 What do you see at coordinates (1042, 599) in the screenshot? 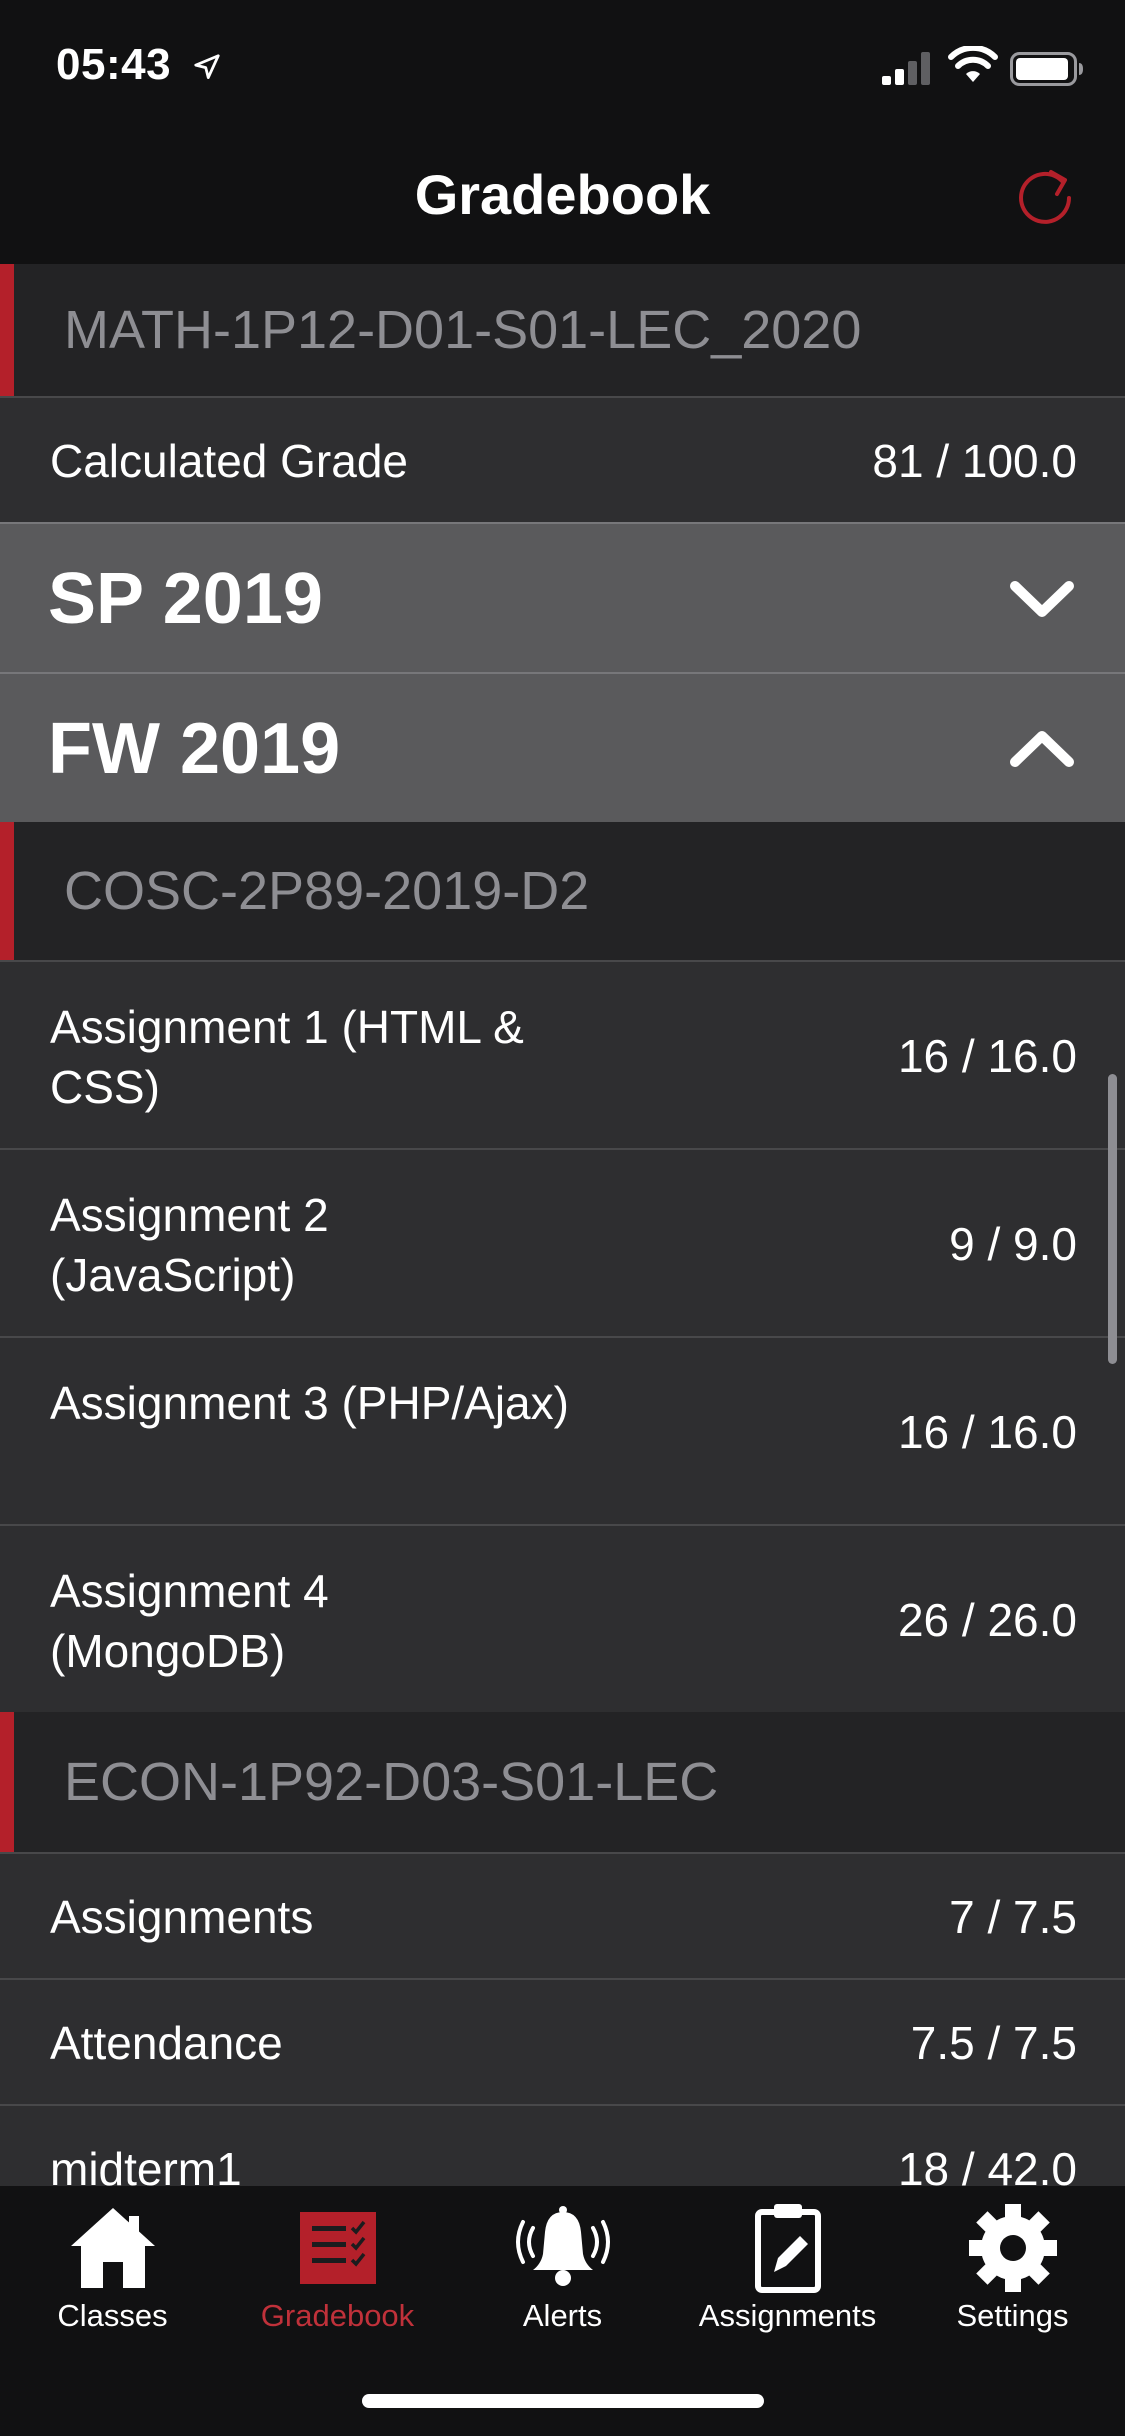
I see `chevron-down-icon` at bounding box center [1042, 599].